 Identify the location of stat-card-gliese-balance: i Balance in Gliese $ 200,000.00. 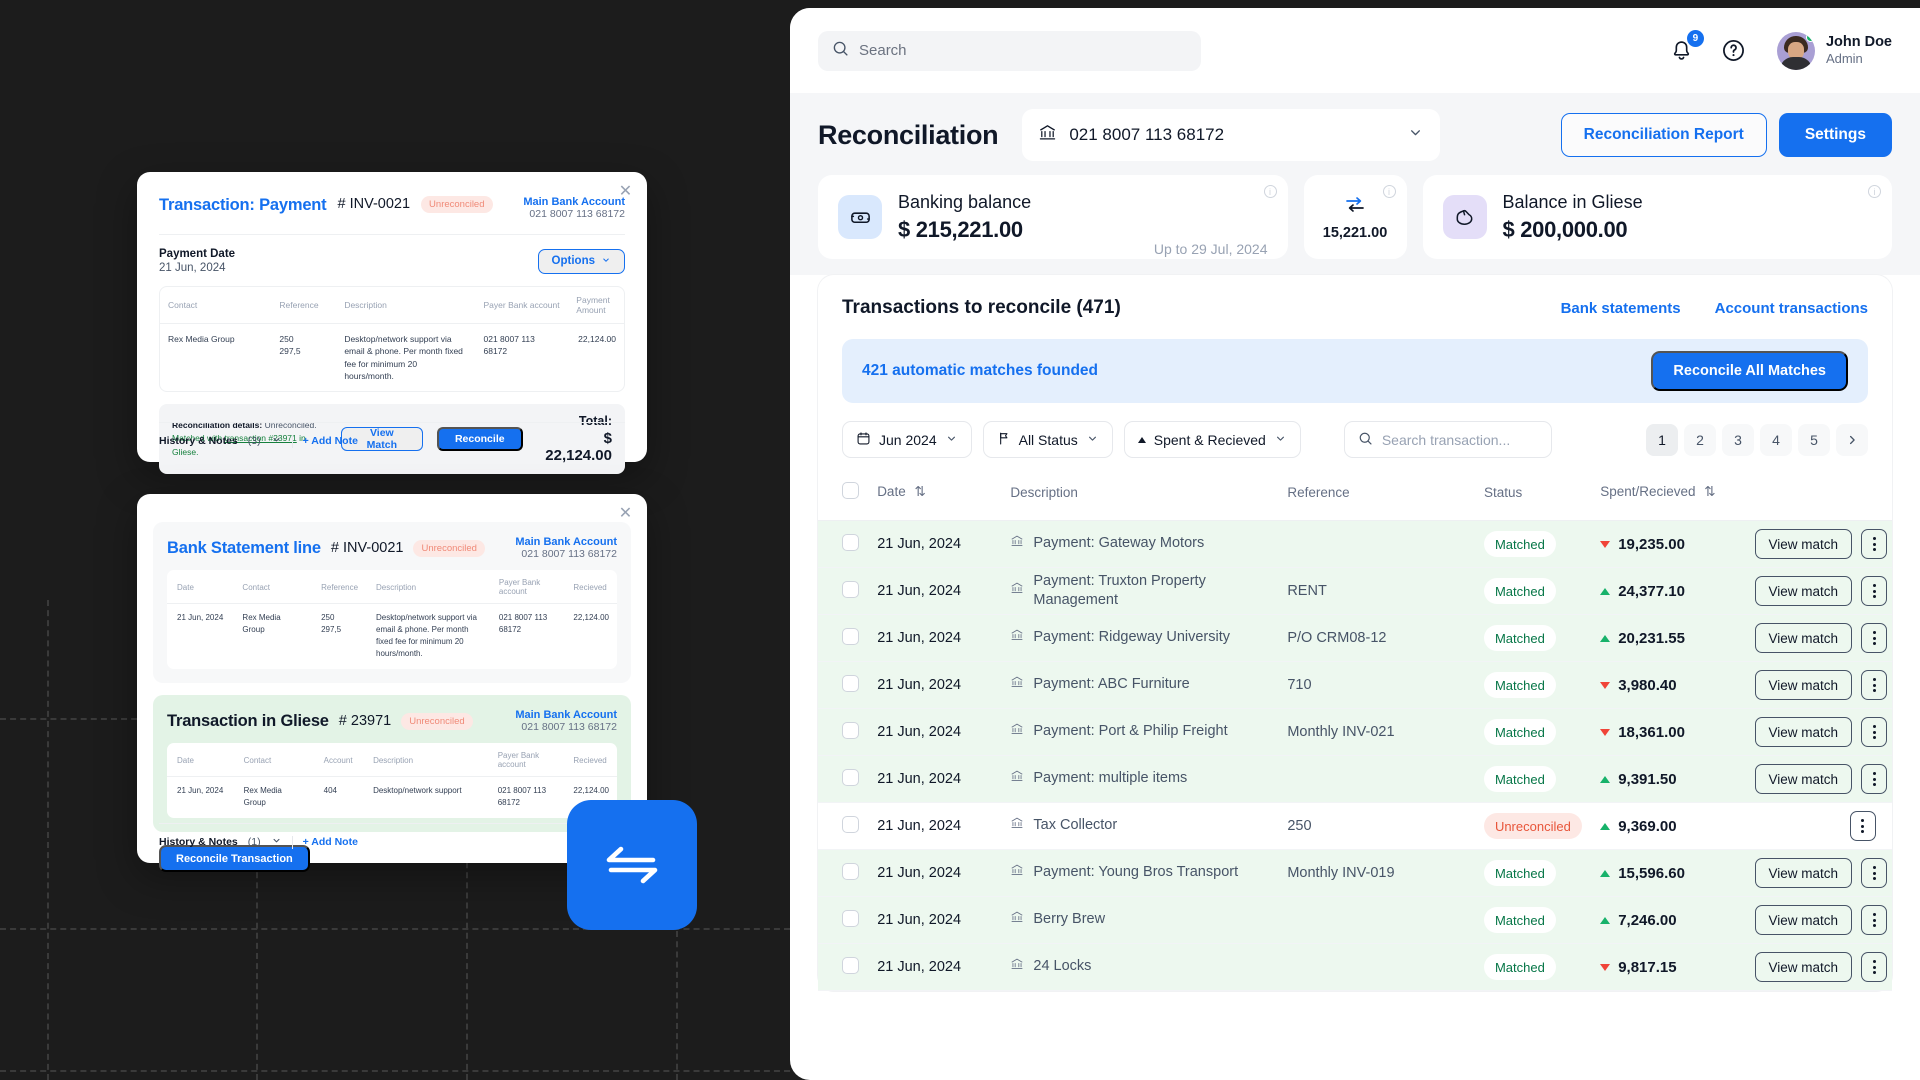
(1657, 217).